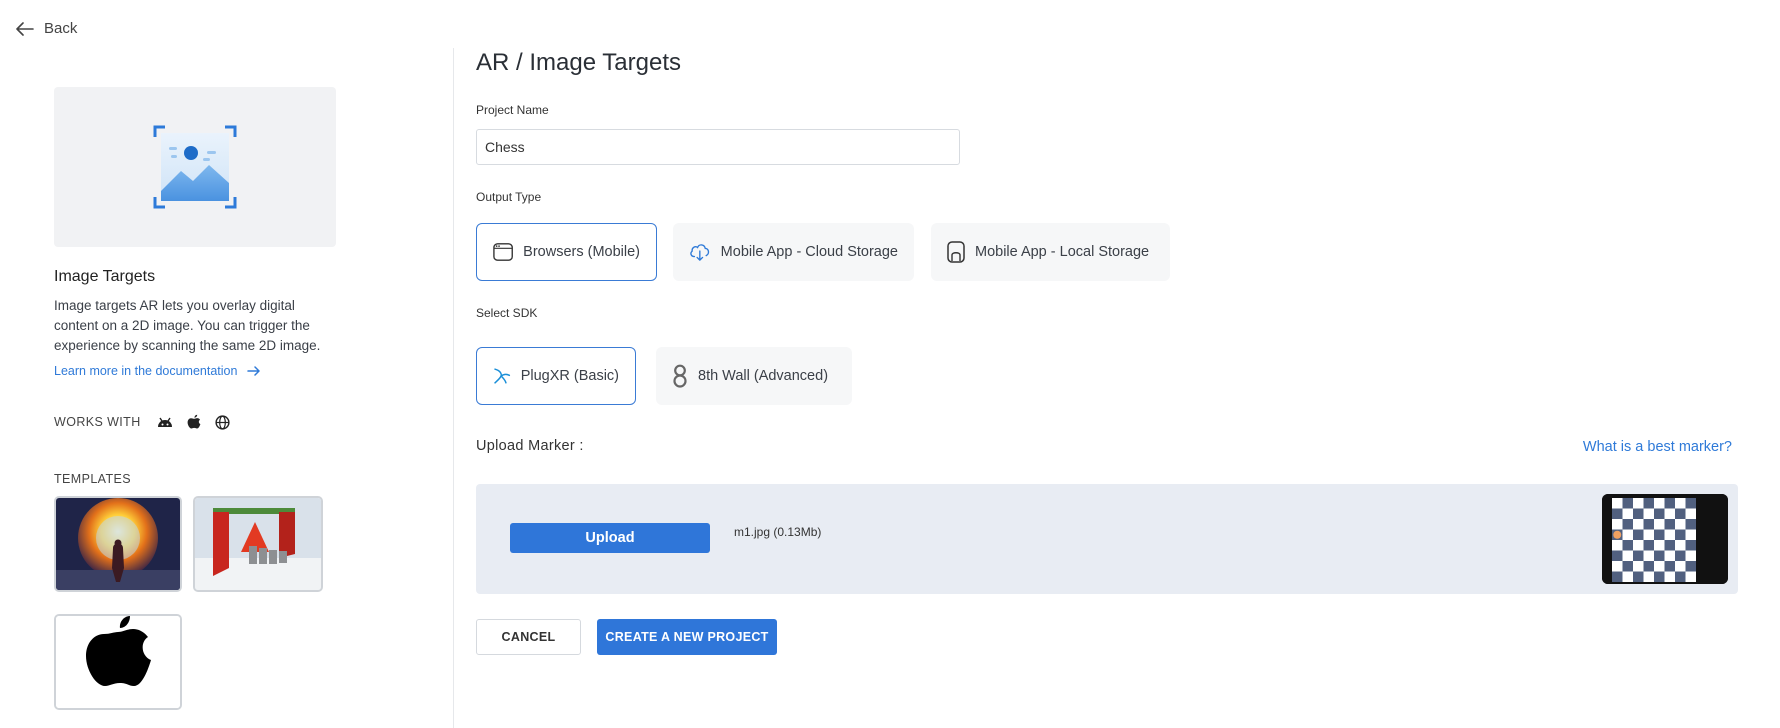 This screenshot has height=728, width=1780. I want to click on templates-grid, so click(195, 603).